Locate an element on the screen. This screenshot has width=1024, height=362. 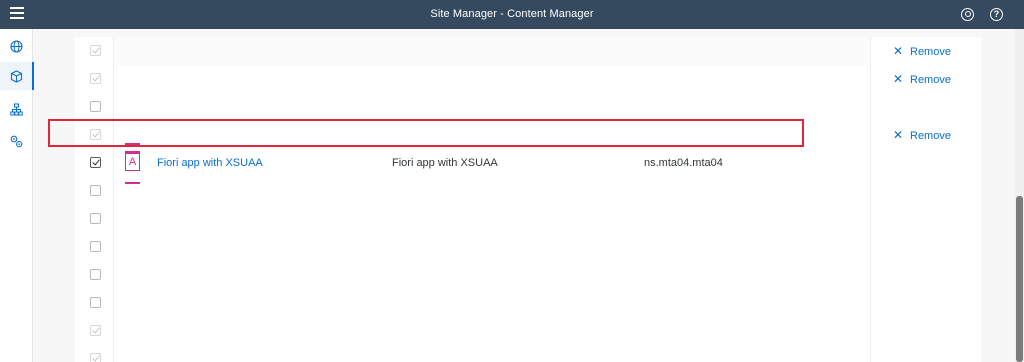
help-icon: ? is located at coordinates (996, 14).